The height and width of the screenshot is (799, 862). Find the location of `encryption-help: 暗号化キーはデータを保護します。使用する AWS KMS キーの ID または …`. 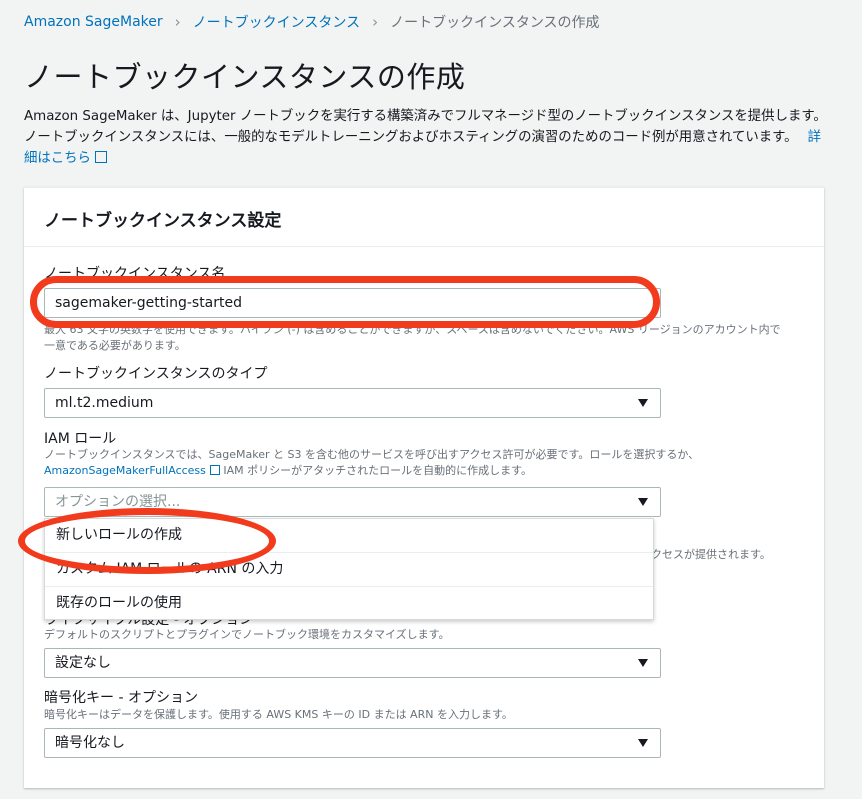

encryption-help: 暗号化キーはデータを保護します。使用する AWS KMS キーの ID または … is located at coordinates (278, 714).